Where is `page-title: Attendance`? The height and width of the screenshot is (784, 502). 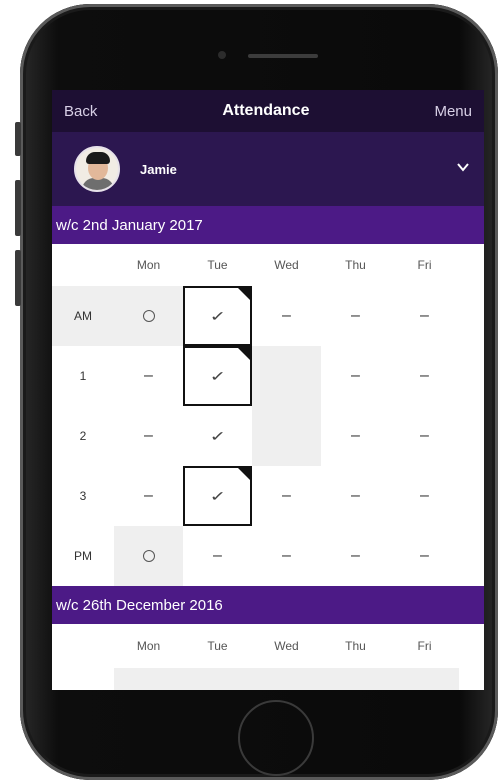 page-title: Attendance is located at coordinates (266, 110).